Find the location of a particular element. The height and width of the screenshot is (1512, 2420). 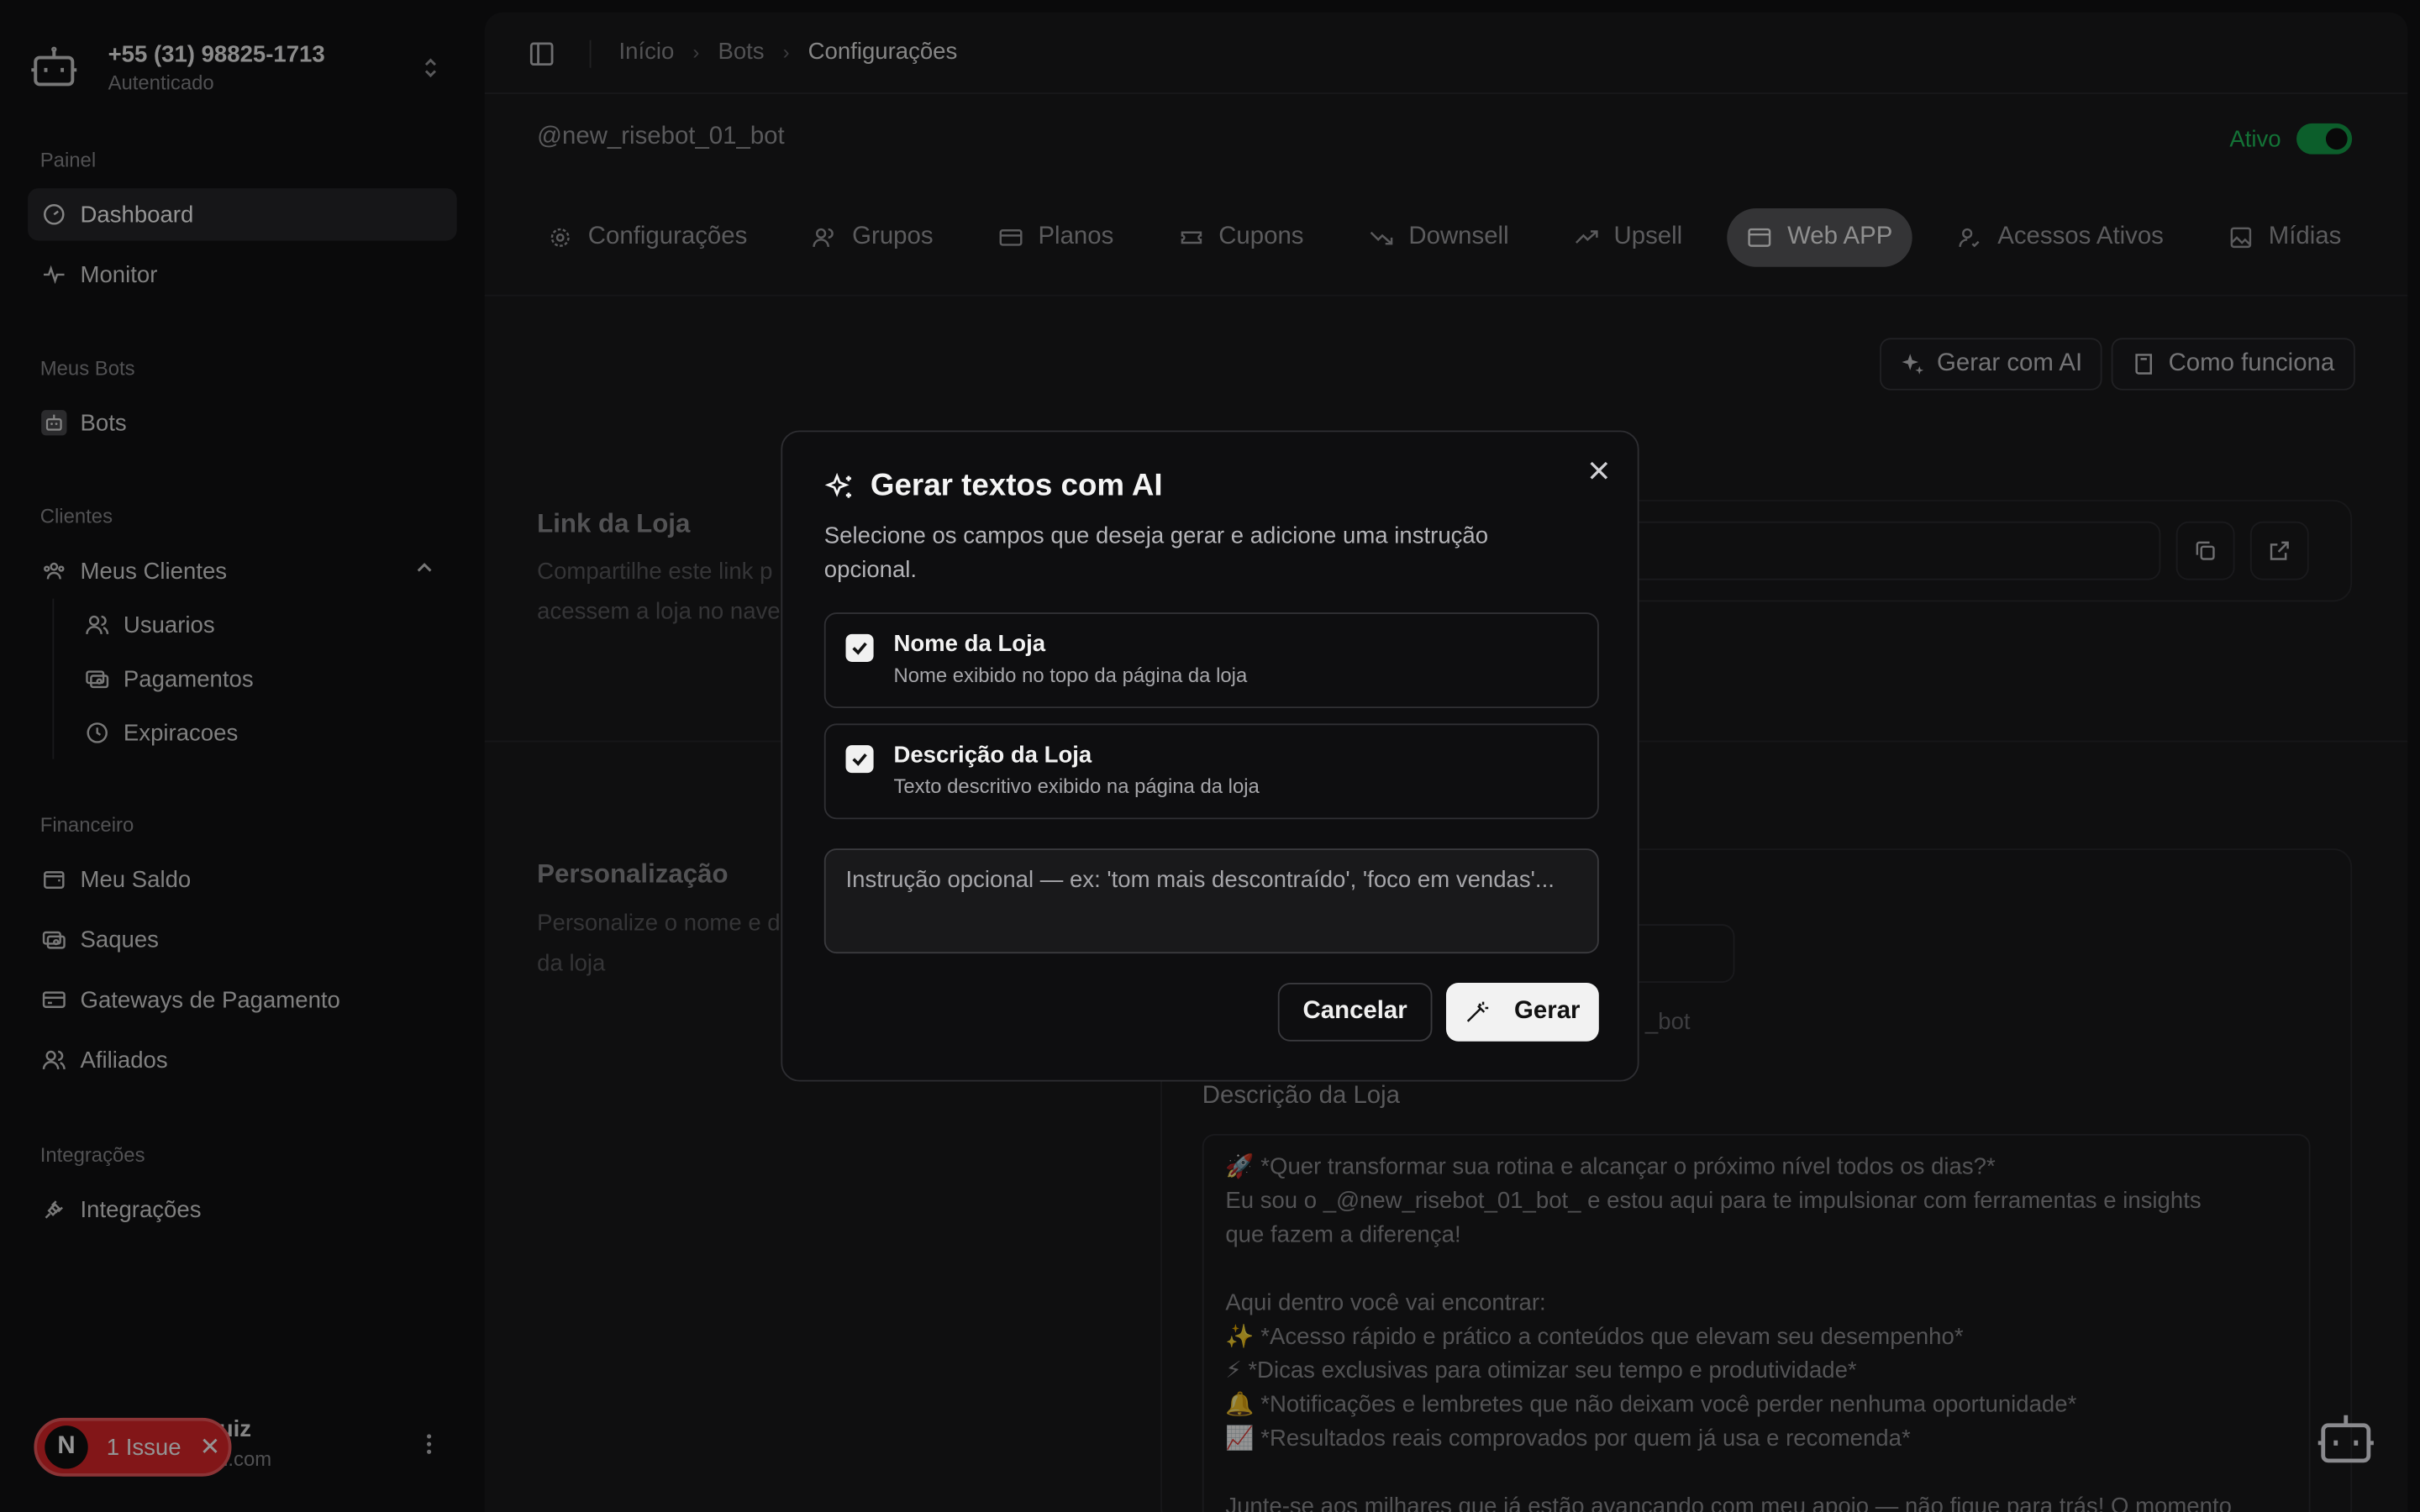

gerar-button: Gerar is located at coordinates (1522, 1012).